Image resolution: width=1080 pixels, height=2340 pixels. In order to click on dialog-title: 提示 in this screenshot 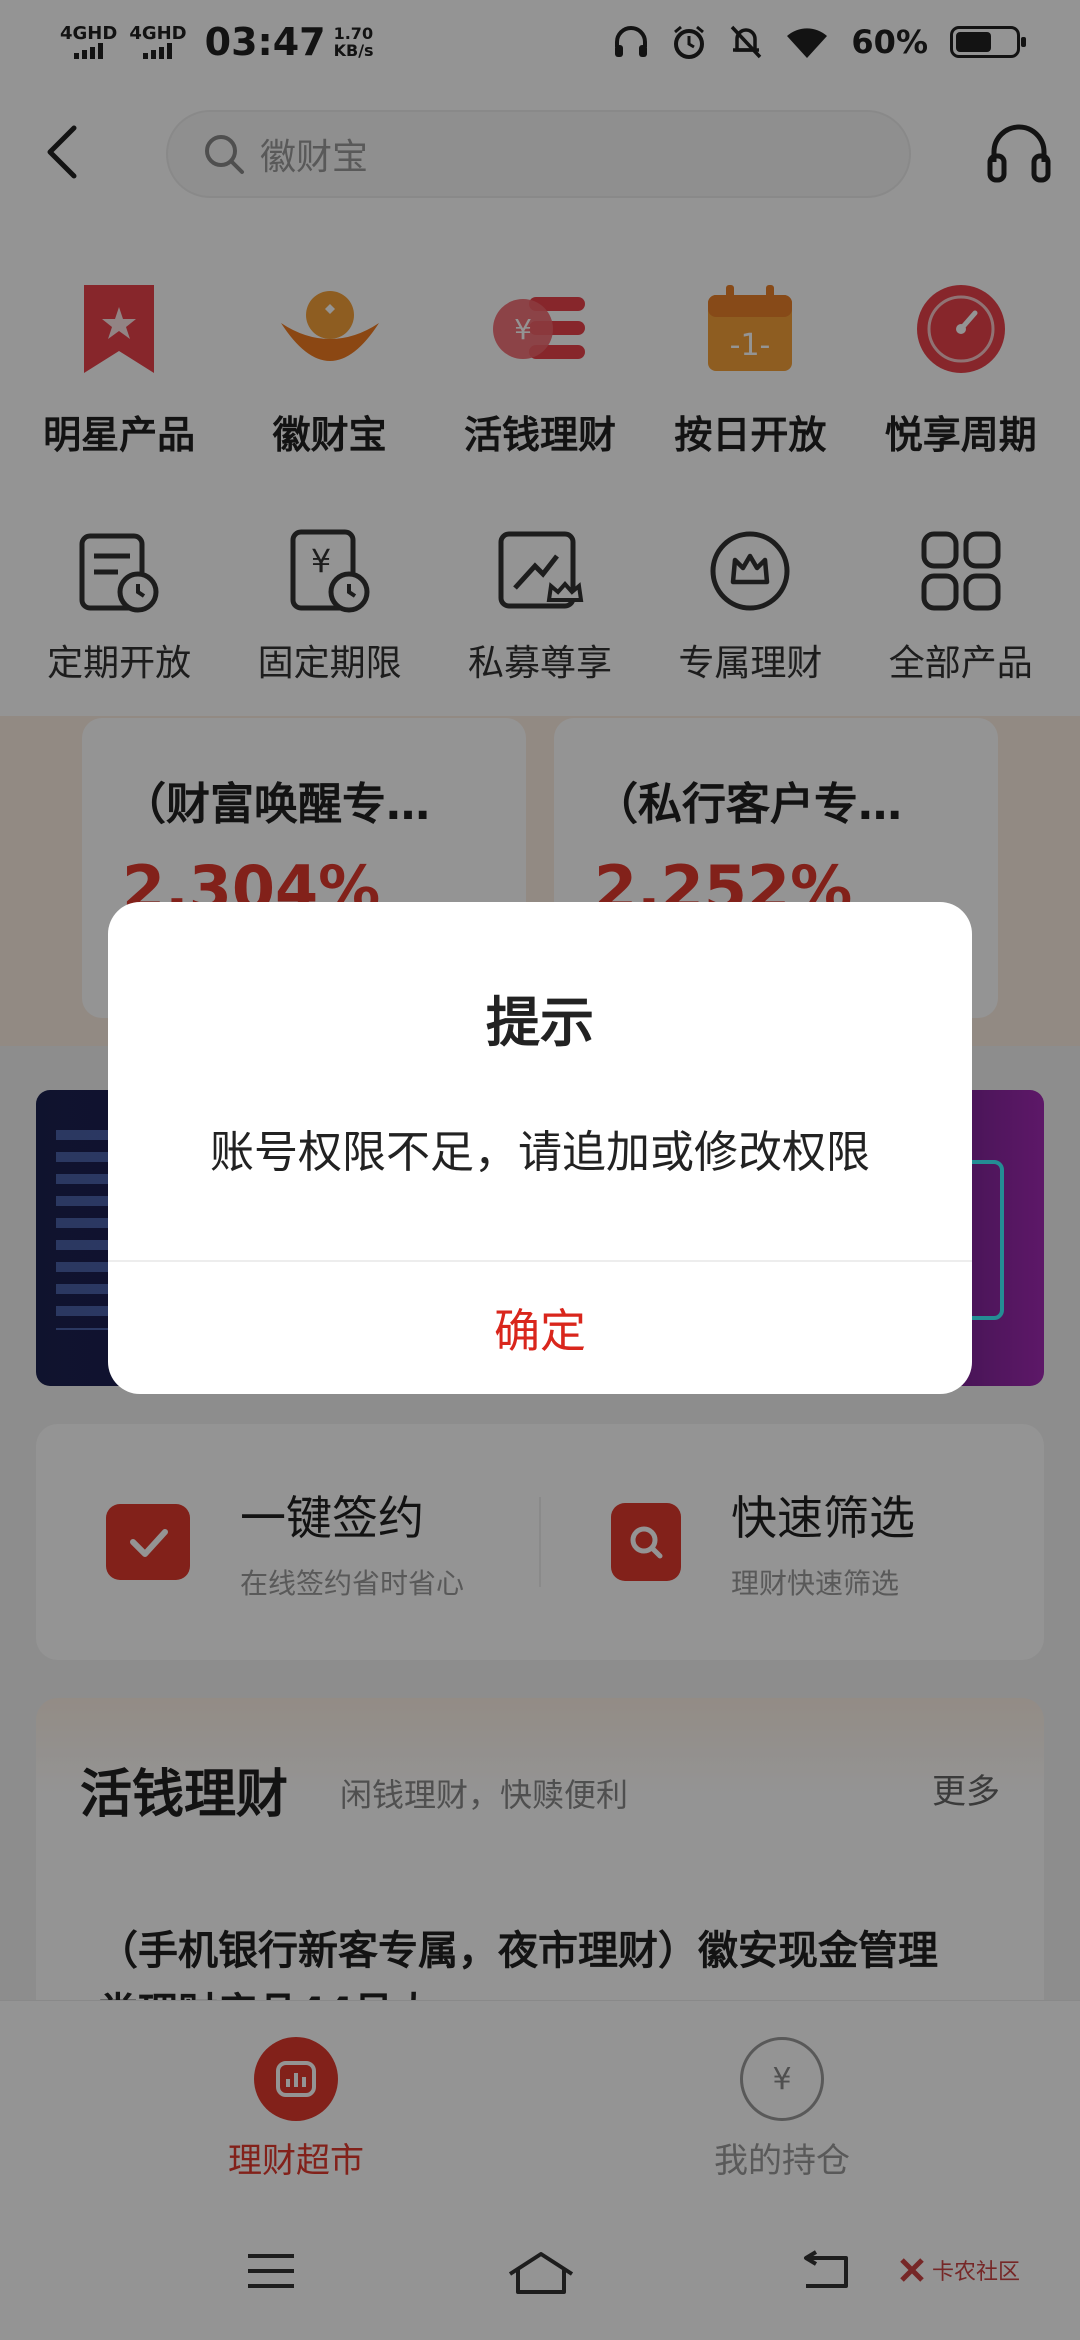, I will do `click(540, 1022)`.